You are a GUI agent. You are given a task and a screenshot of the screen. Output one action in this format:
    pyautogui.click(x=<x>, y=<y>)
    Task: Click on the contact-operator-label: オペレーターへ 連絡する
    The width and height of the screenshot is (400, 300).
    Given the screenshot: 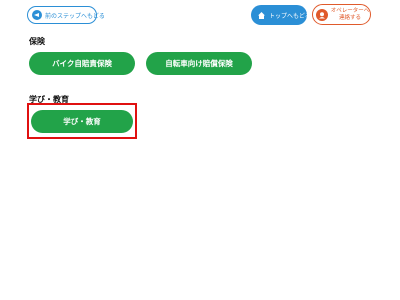 What is the action you would take?
    pyautogui.click(x=350, y=14)
    